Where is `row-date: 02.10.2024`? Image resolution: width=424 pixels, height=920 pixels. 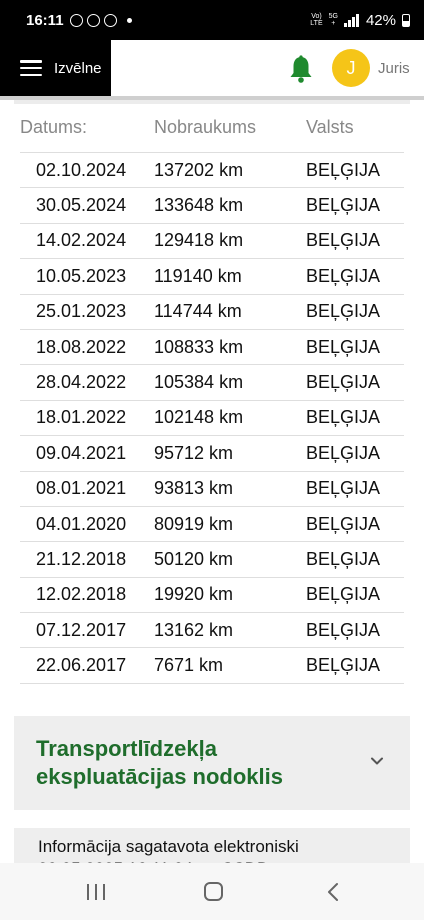 row-date: 02.10.2024 is located at coordinates (81, 169).